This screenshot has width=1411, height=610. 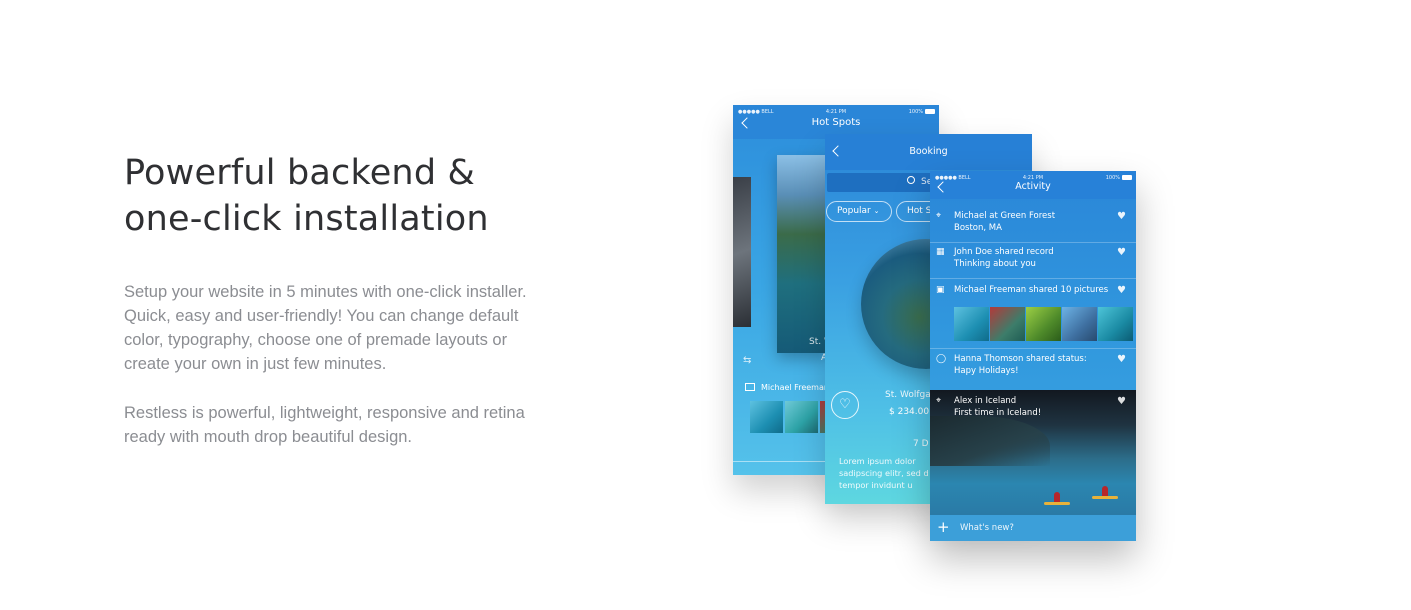 I want to click on compose-bar: + What's new?, so click(x=1033, y=528).